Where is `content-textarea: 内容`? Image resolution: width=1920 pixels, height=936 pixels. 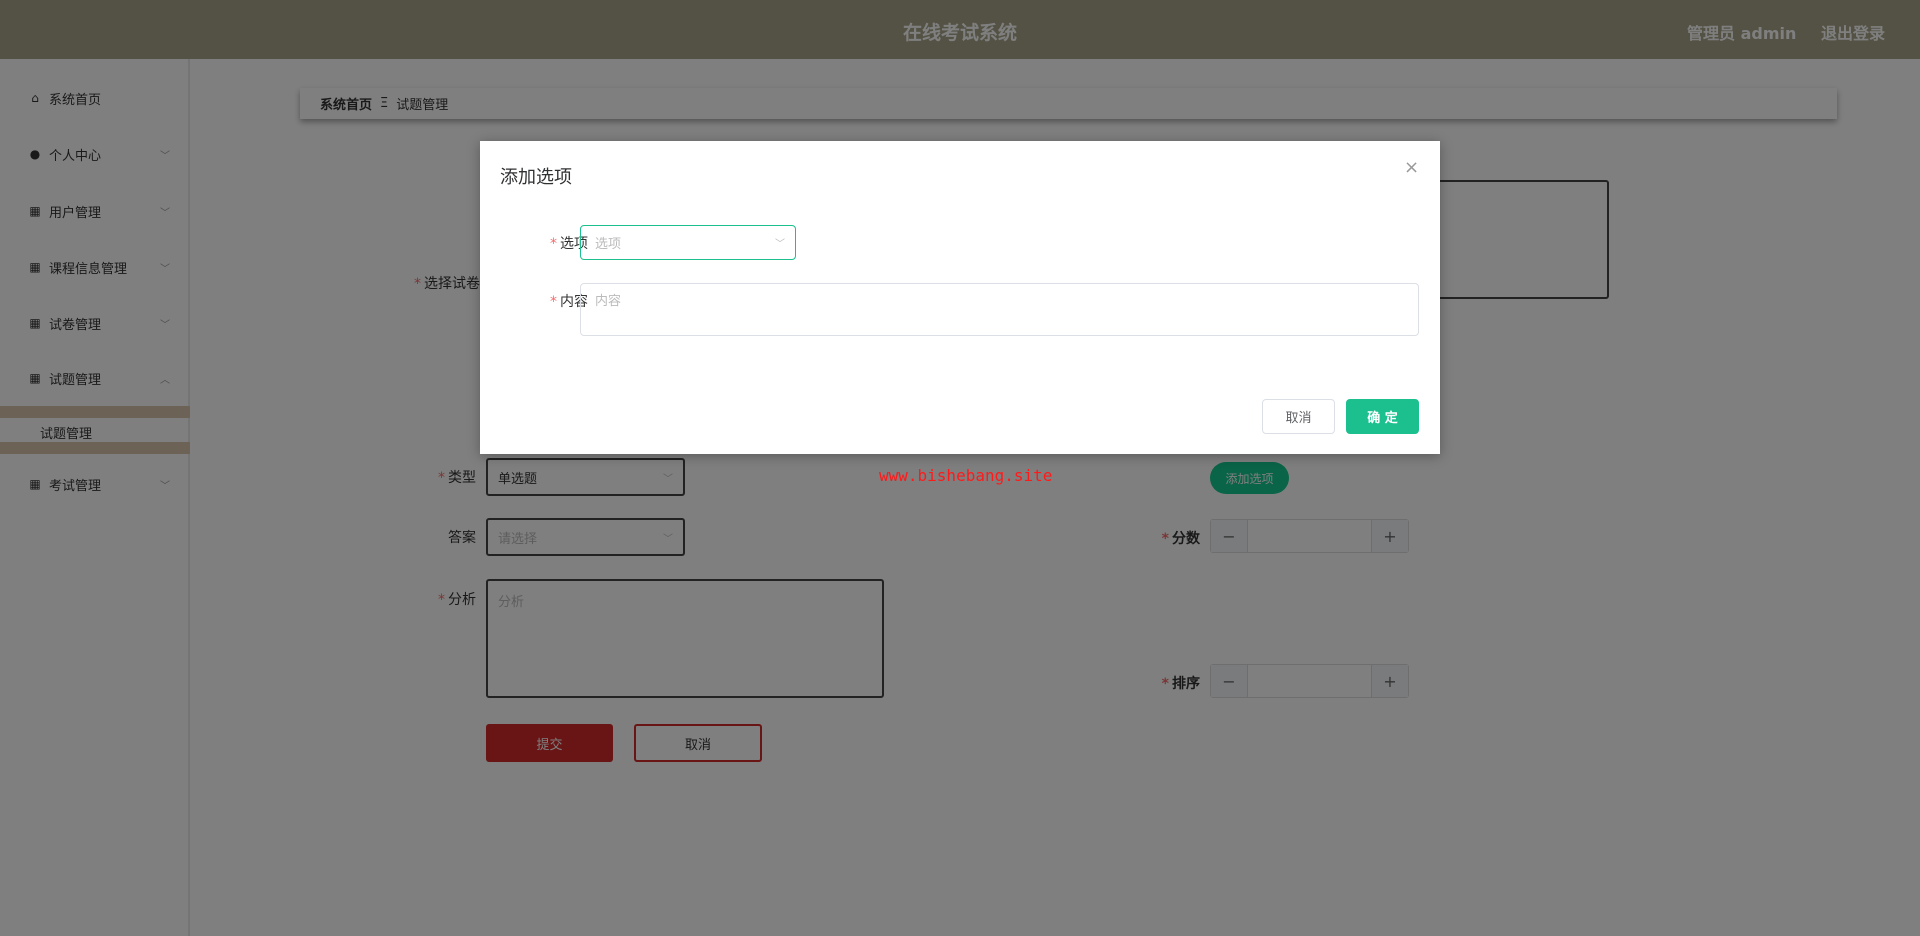 content-textarea: 内容 is located at coordinates (999, 309).